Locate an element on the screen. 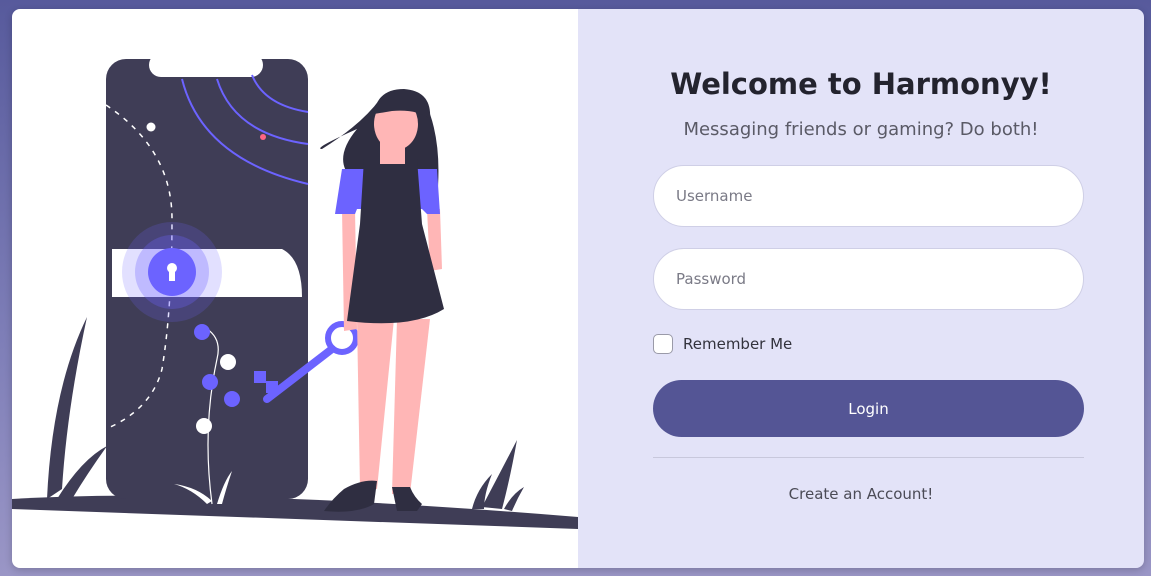 This screenshot has height=576, width=1151. username-input is located at coordinates (868, 196).